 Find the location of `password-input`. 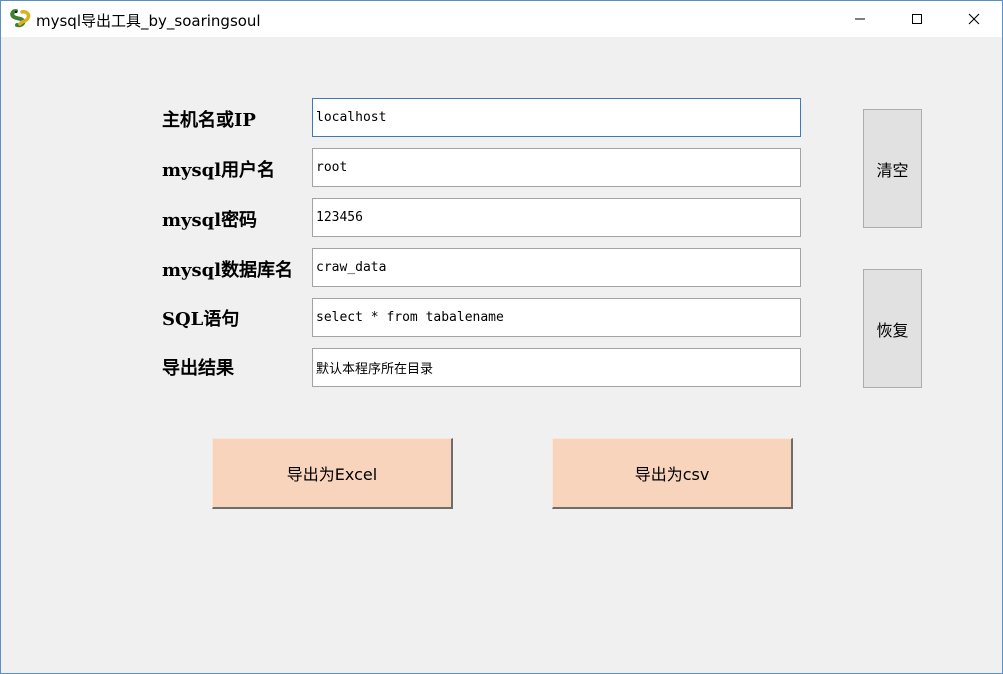

password-input is located at coordinates (556, 217).